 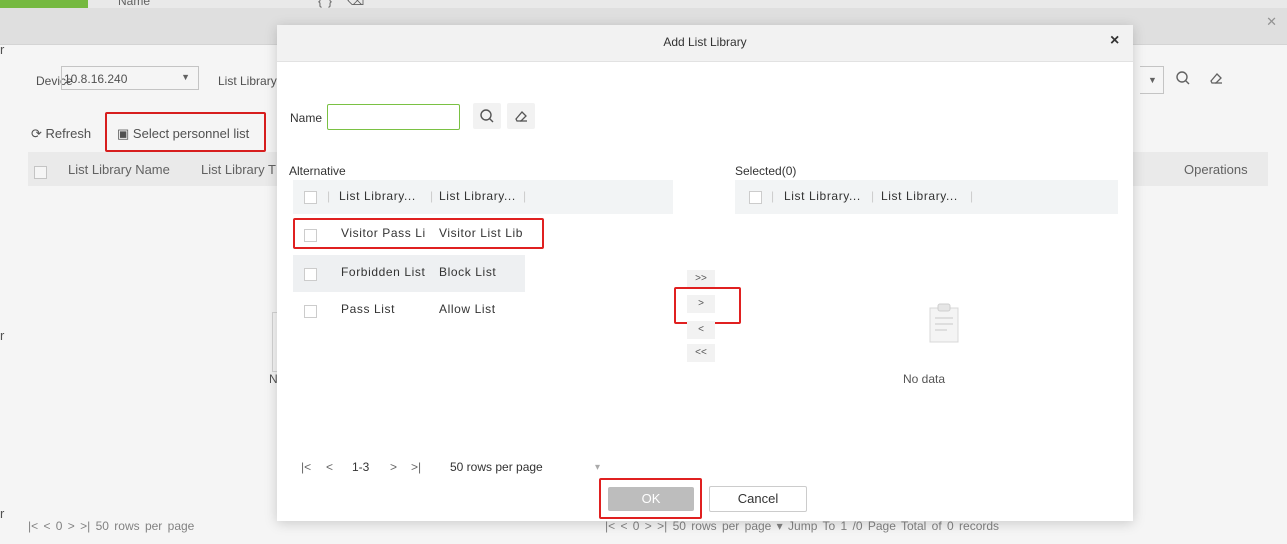 I want to click on row-name: Forbidden List, so click(x=383, y=272).